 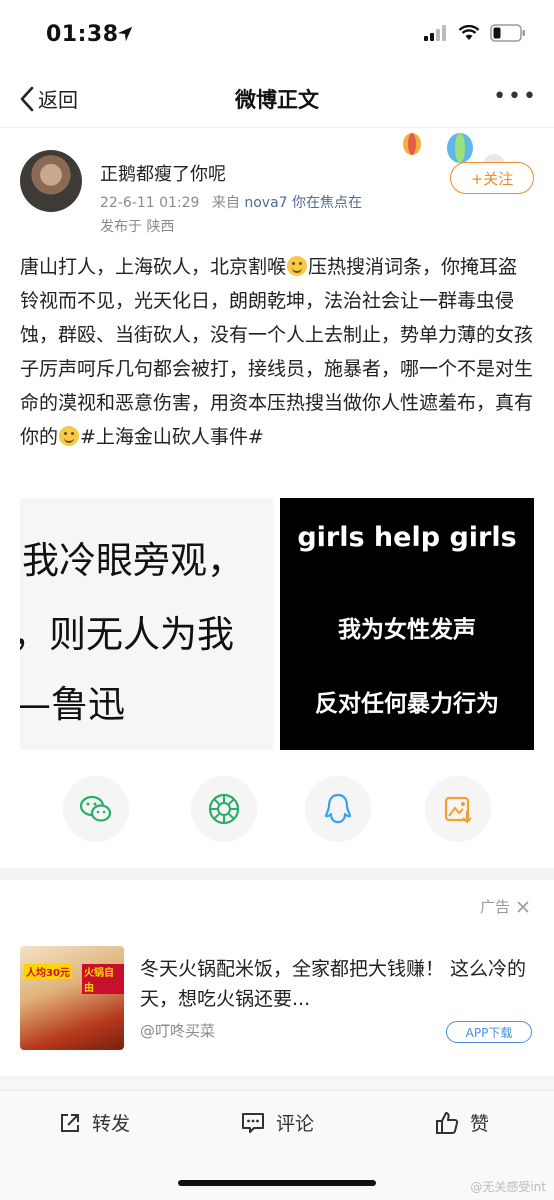 I want to click on username: 正鹅都瘦了你呢, so click(x=163, y=173).